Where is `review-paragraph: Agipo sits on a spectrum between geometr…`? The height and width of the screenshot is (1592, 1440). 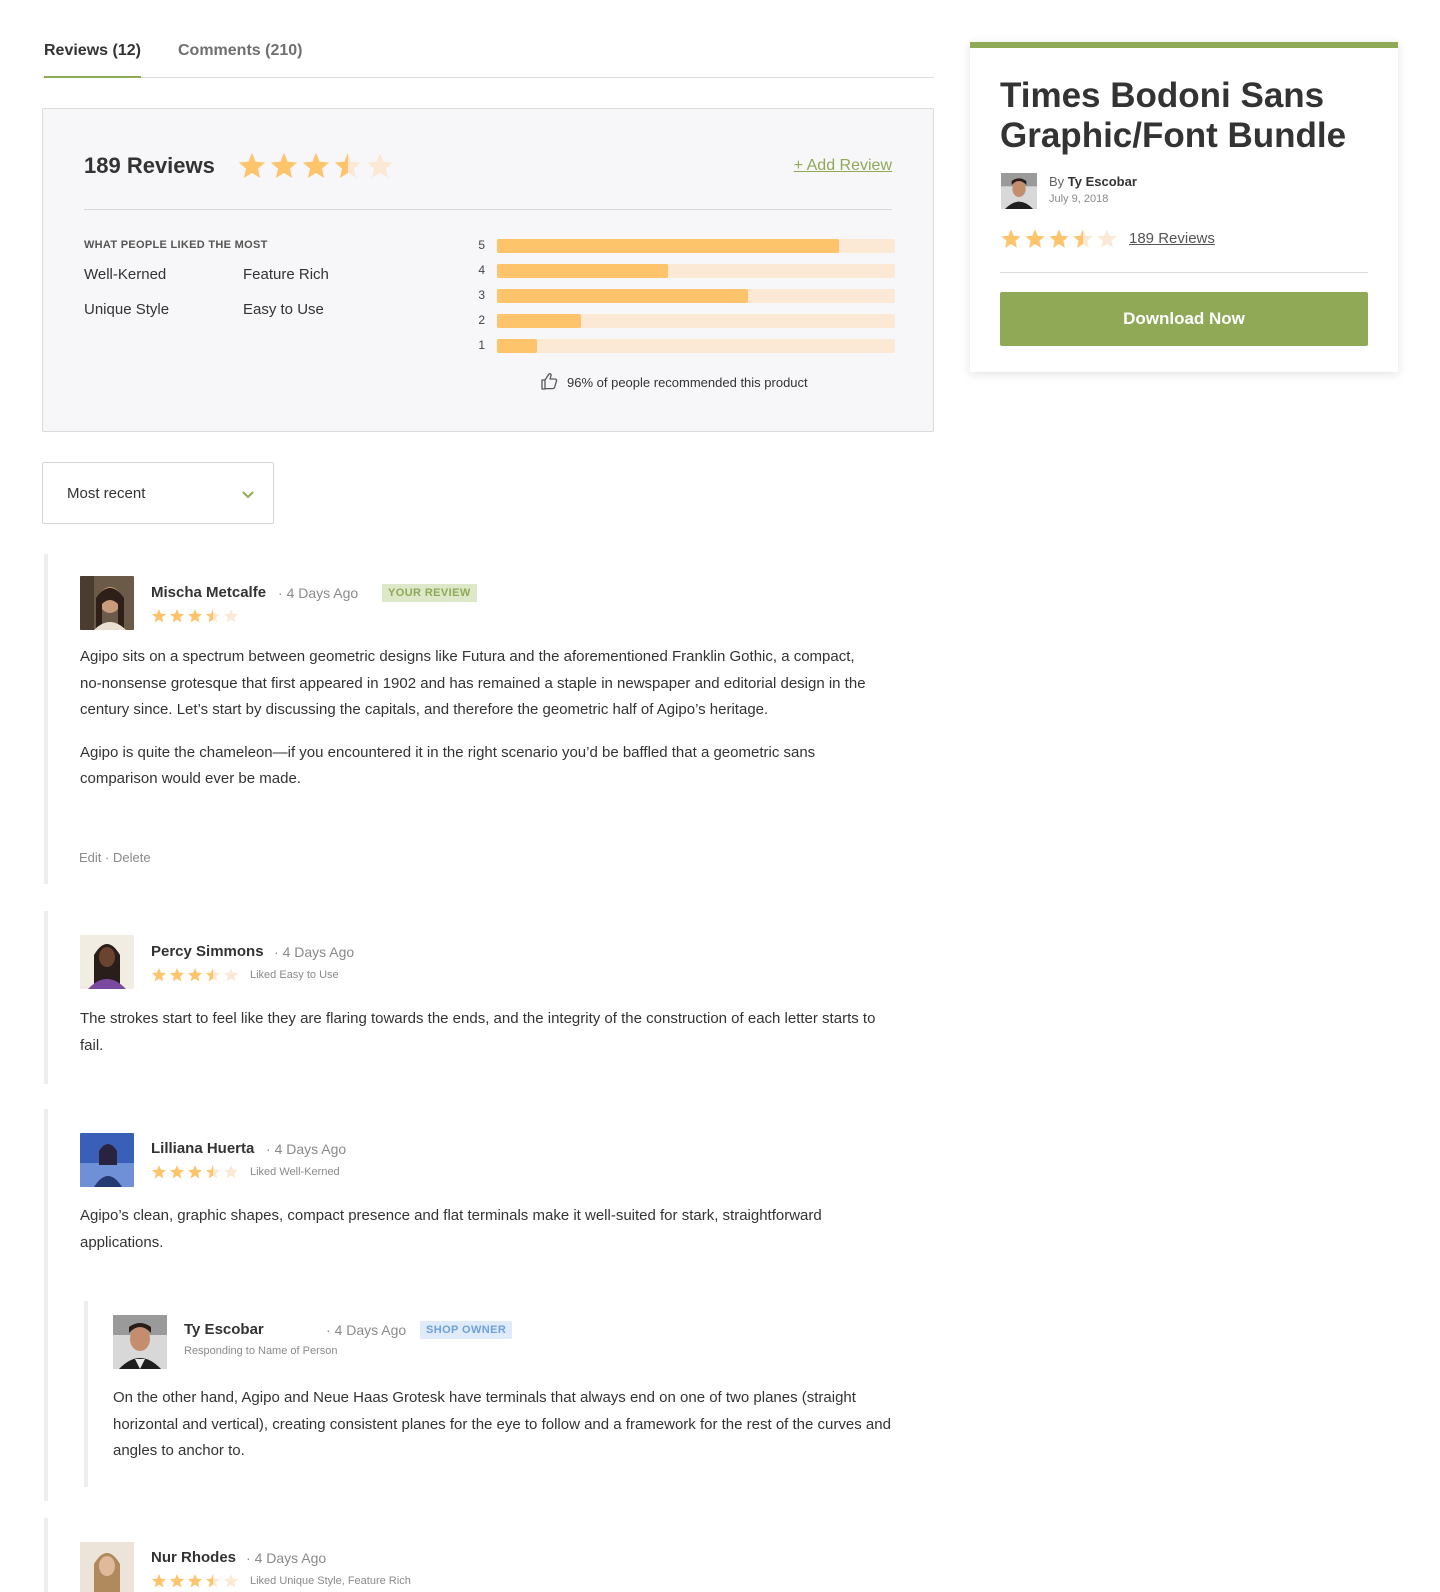 review-paragraph: Agipo sits on a spectrum between geometr… is located at coordinates (473, 683).